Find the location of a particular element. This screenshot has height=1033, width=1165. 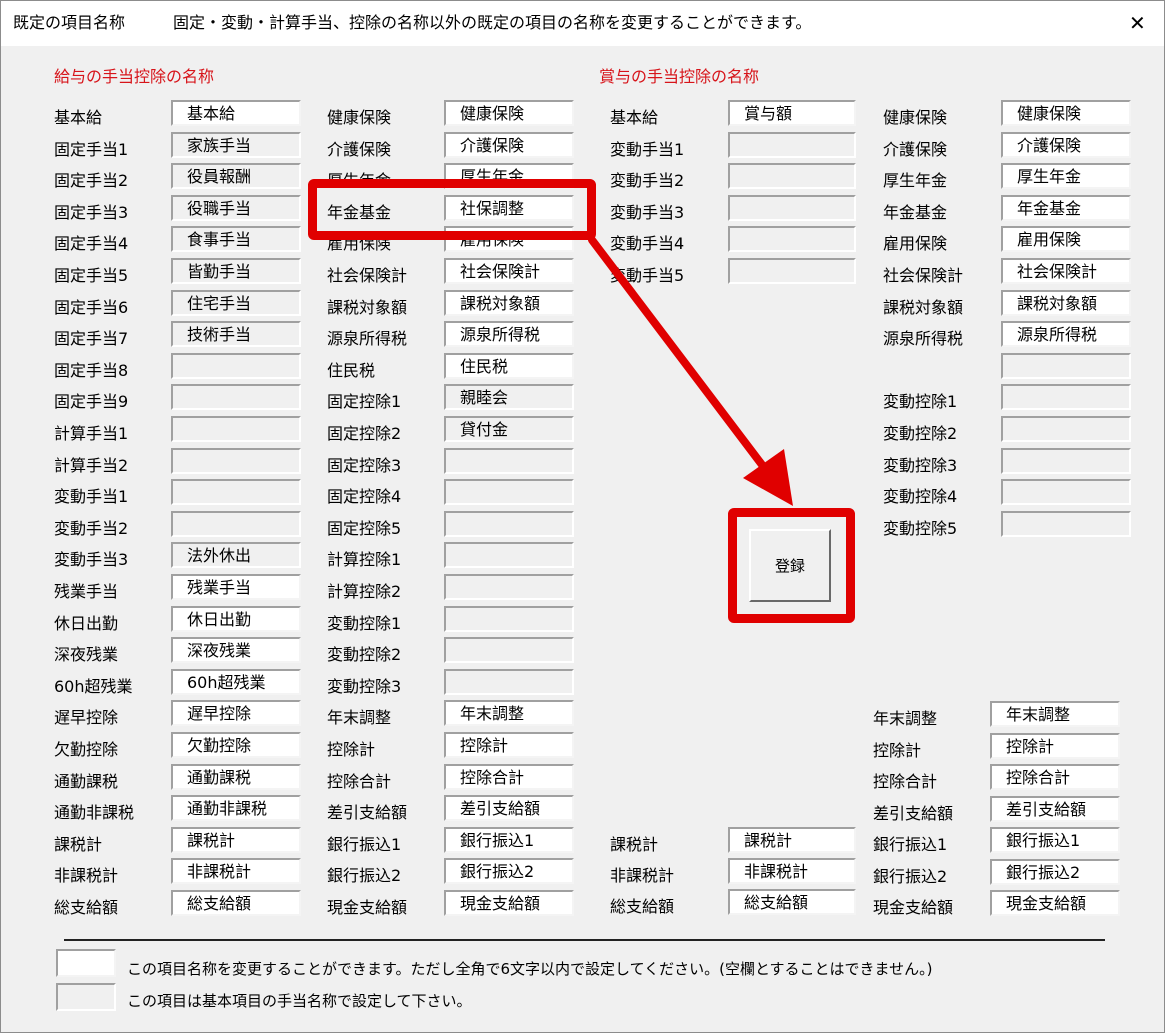

legend-fixed-swatch is located at coordinates (86, 997).